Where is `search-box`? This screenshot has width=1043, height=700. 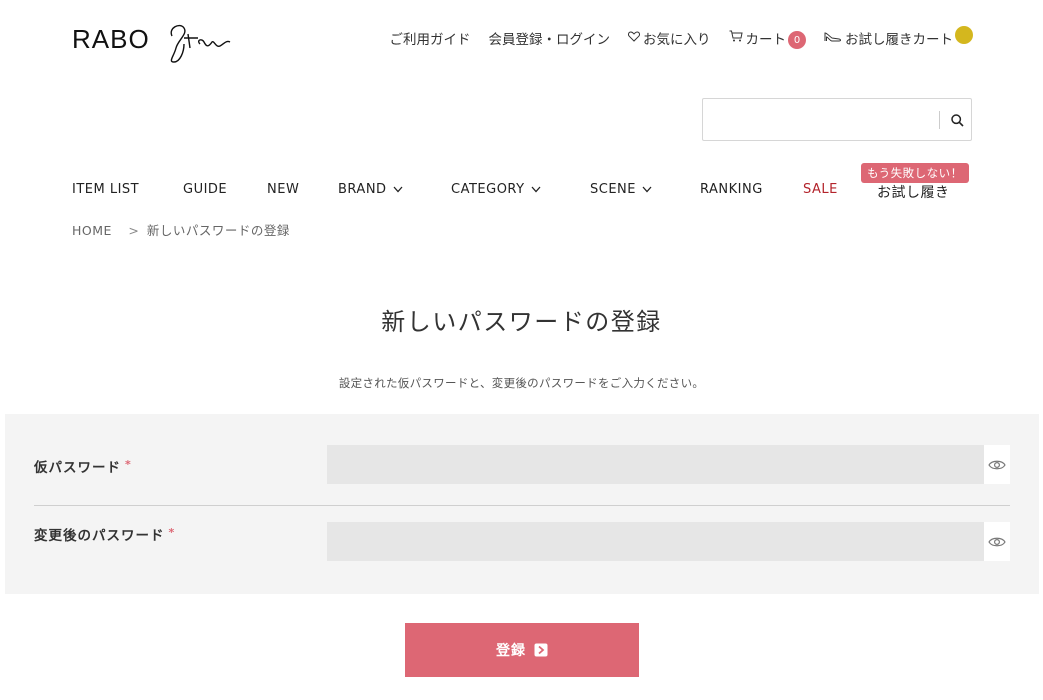
search-box is located at coordinates (837, 119).